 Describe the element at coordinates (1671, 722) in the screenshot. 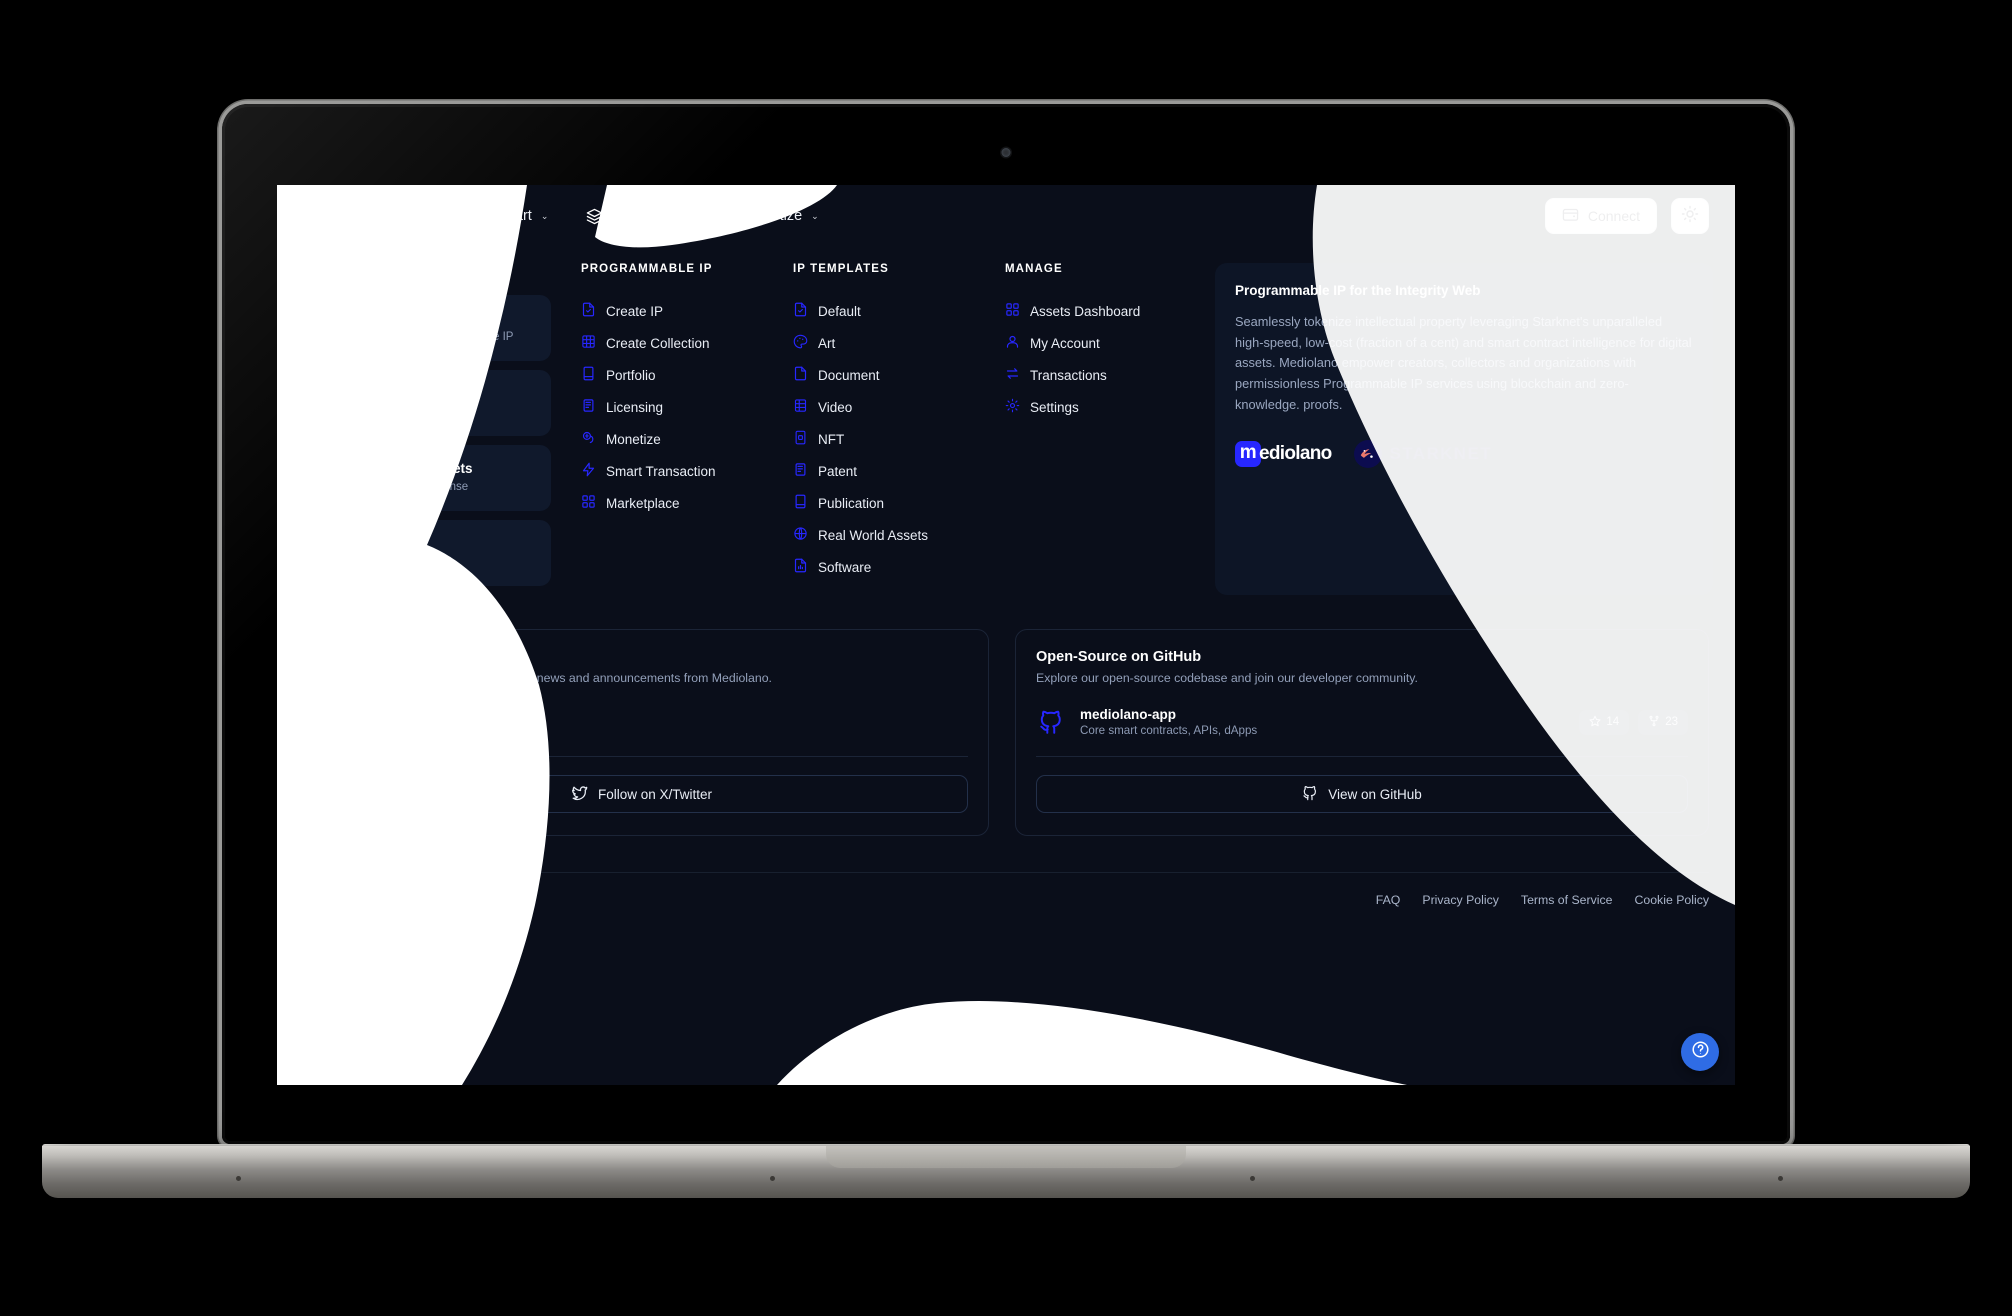

I see `fork-count: 23` at that location.